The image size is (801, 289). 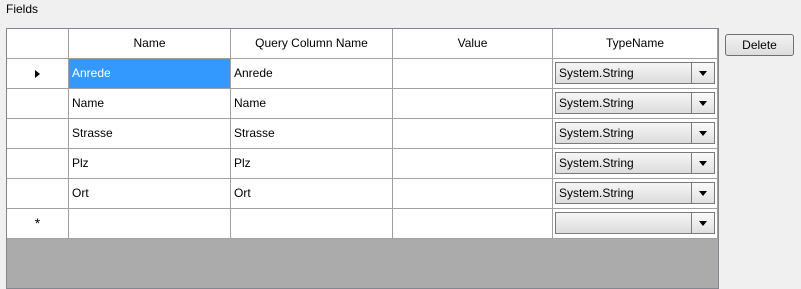 What do you see at coordinates (150, 74) in the screenshot?
I see `cell-name: Anrede` at bounding box center [150, 74].